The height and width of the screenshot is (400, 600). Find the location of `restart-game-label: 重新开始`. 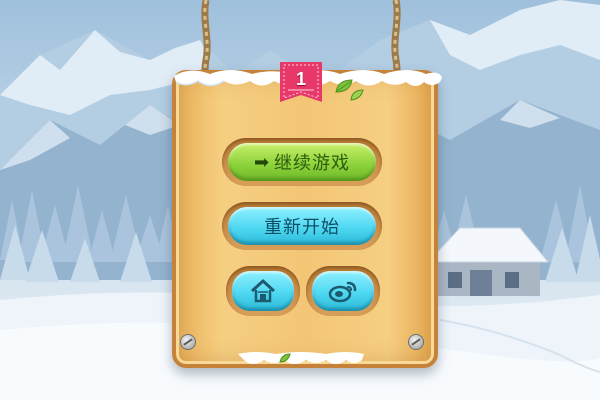

restart-game-label: 重新开始 is located at coordinates (302, 227).